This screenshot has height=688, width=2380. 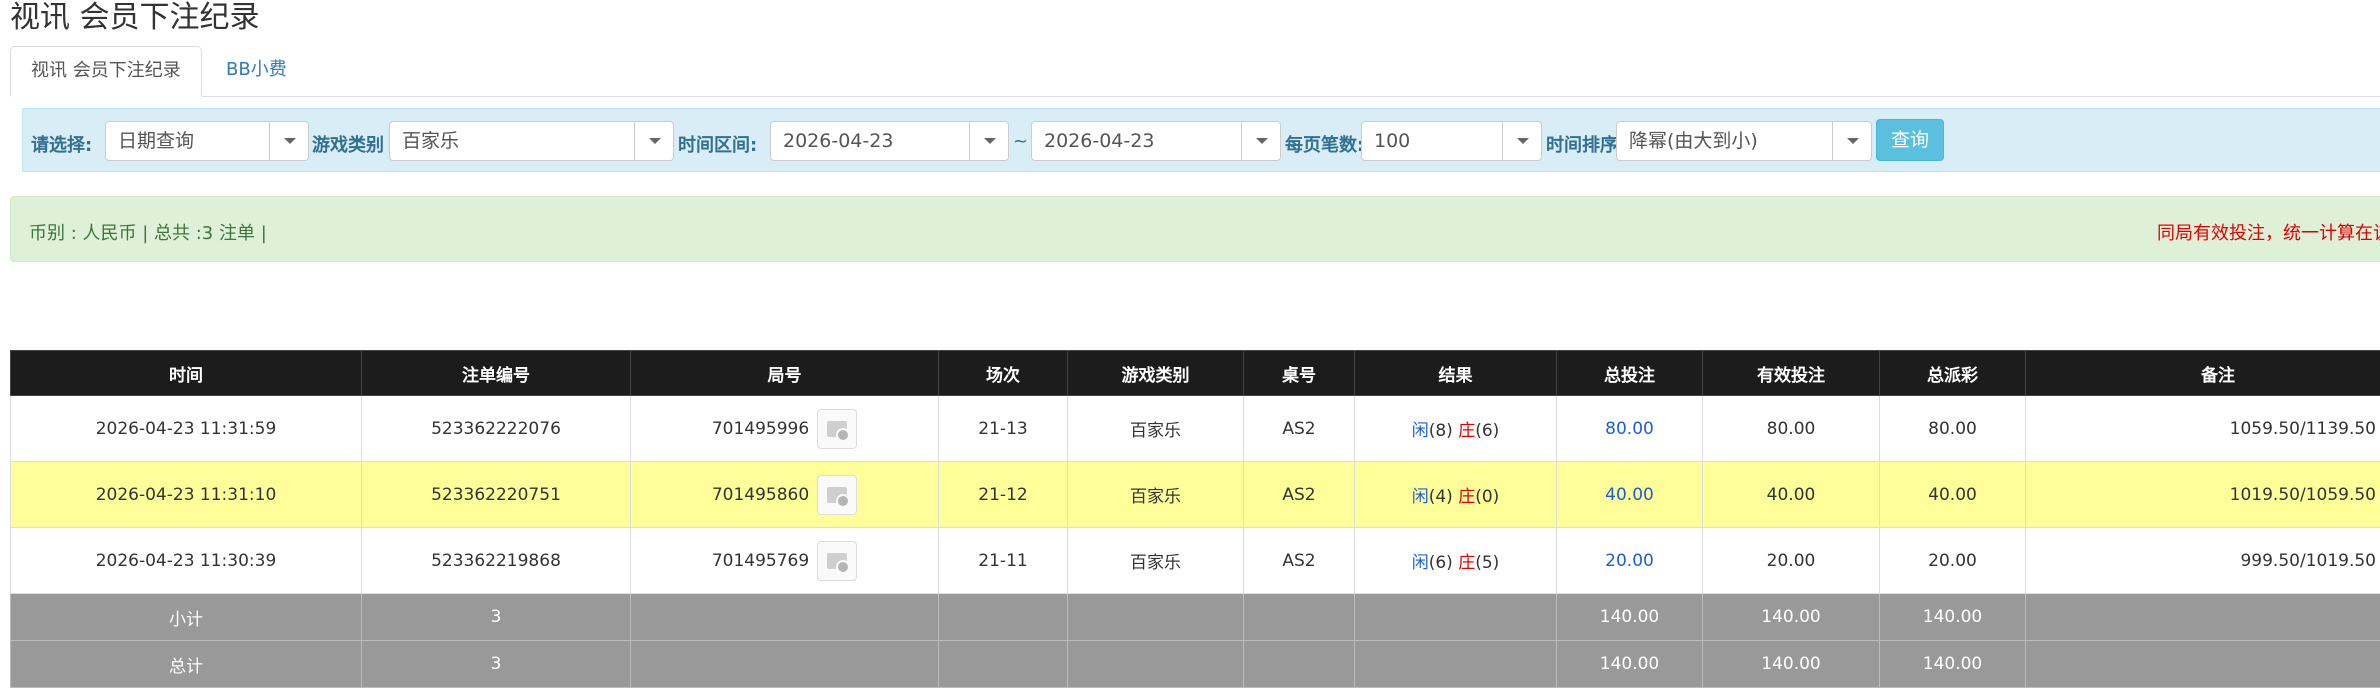 I want to click on summary-note: 同局有效投注，统一计算在该, so click(x=2268, y=232).